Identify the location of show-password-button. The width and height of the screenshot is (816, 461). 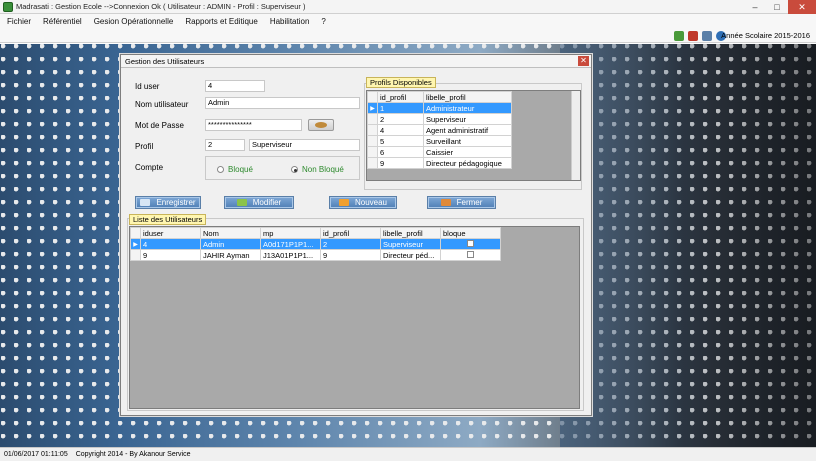
(321, 125).